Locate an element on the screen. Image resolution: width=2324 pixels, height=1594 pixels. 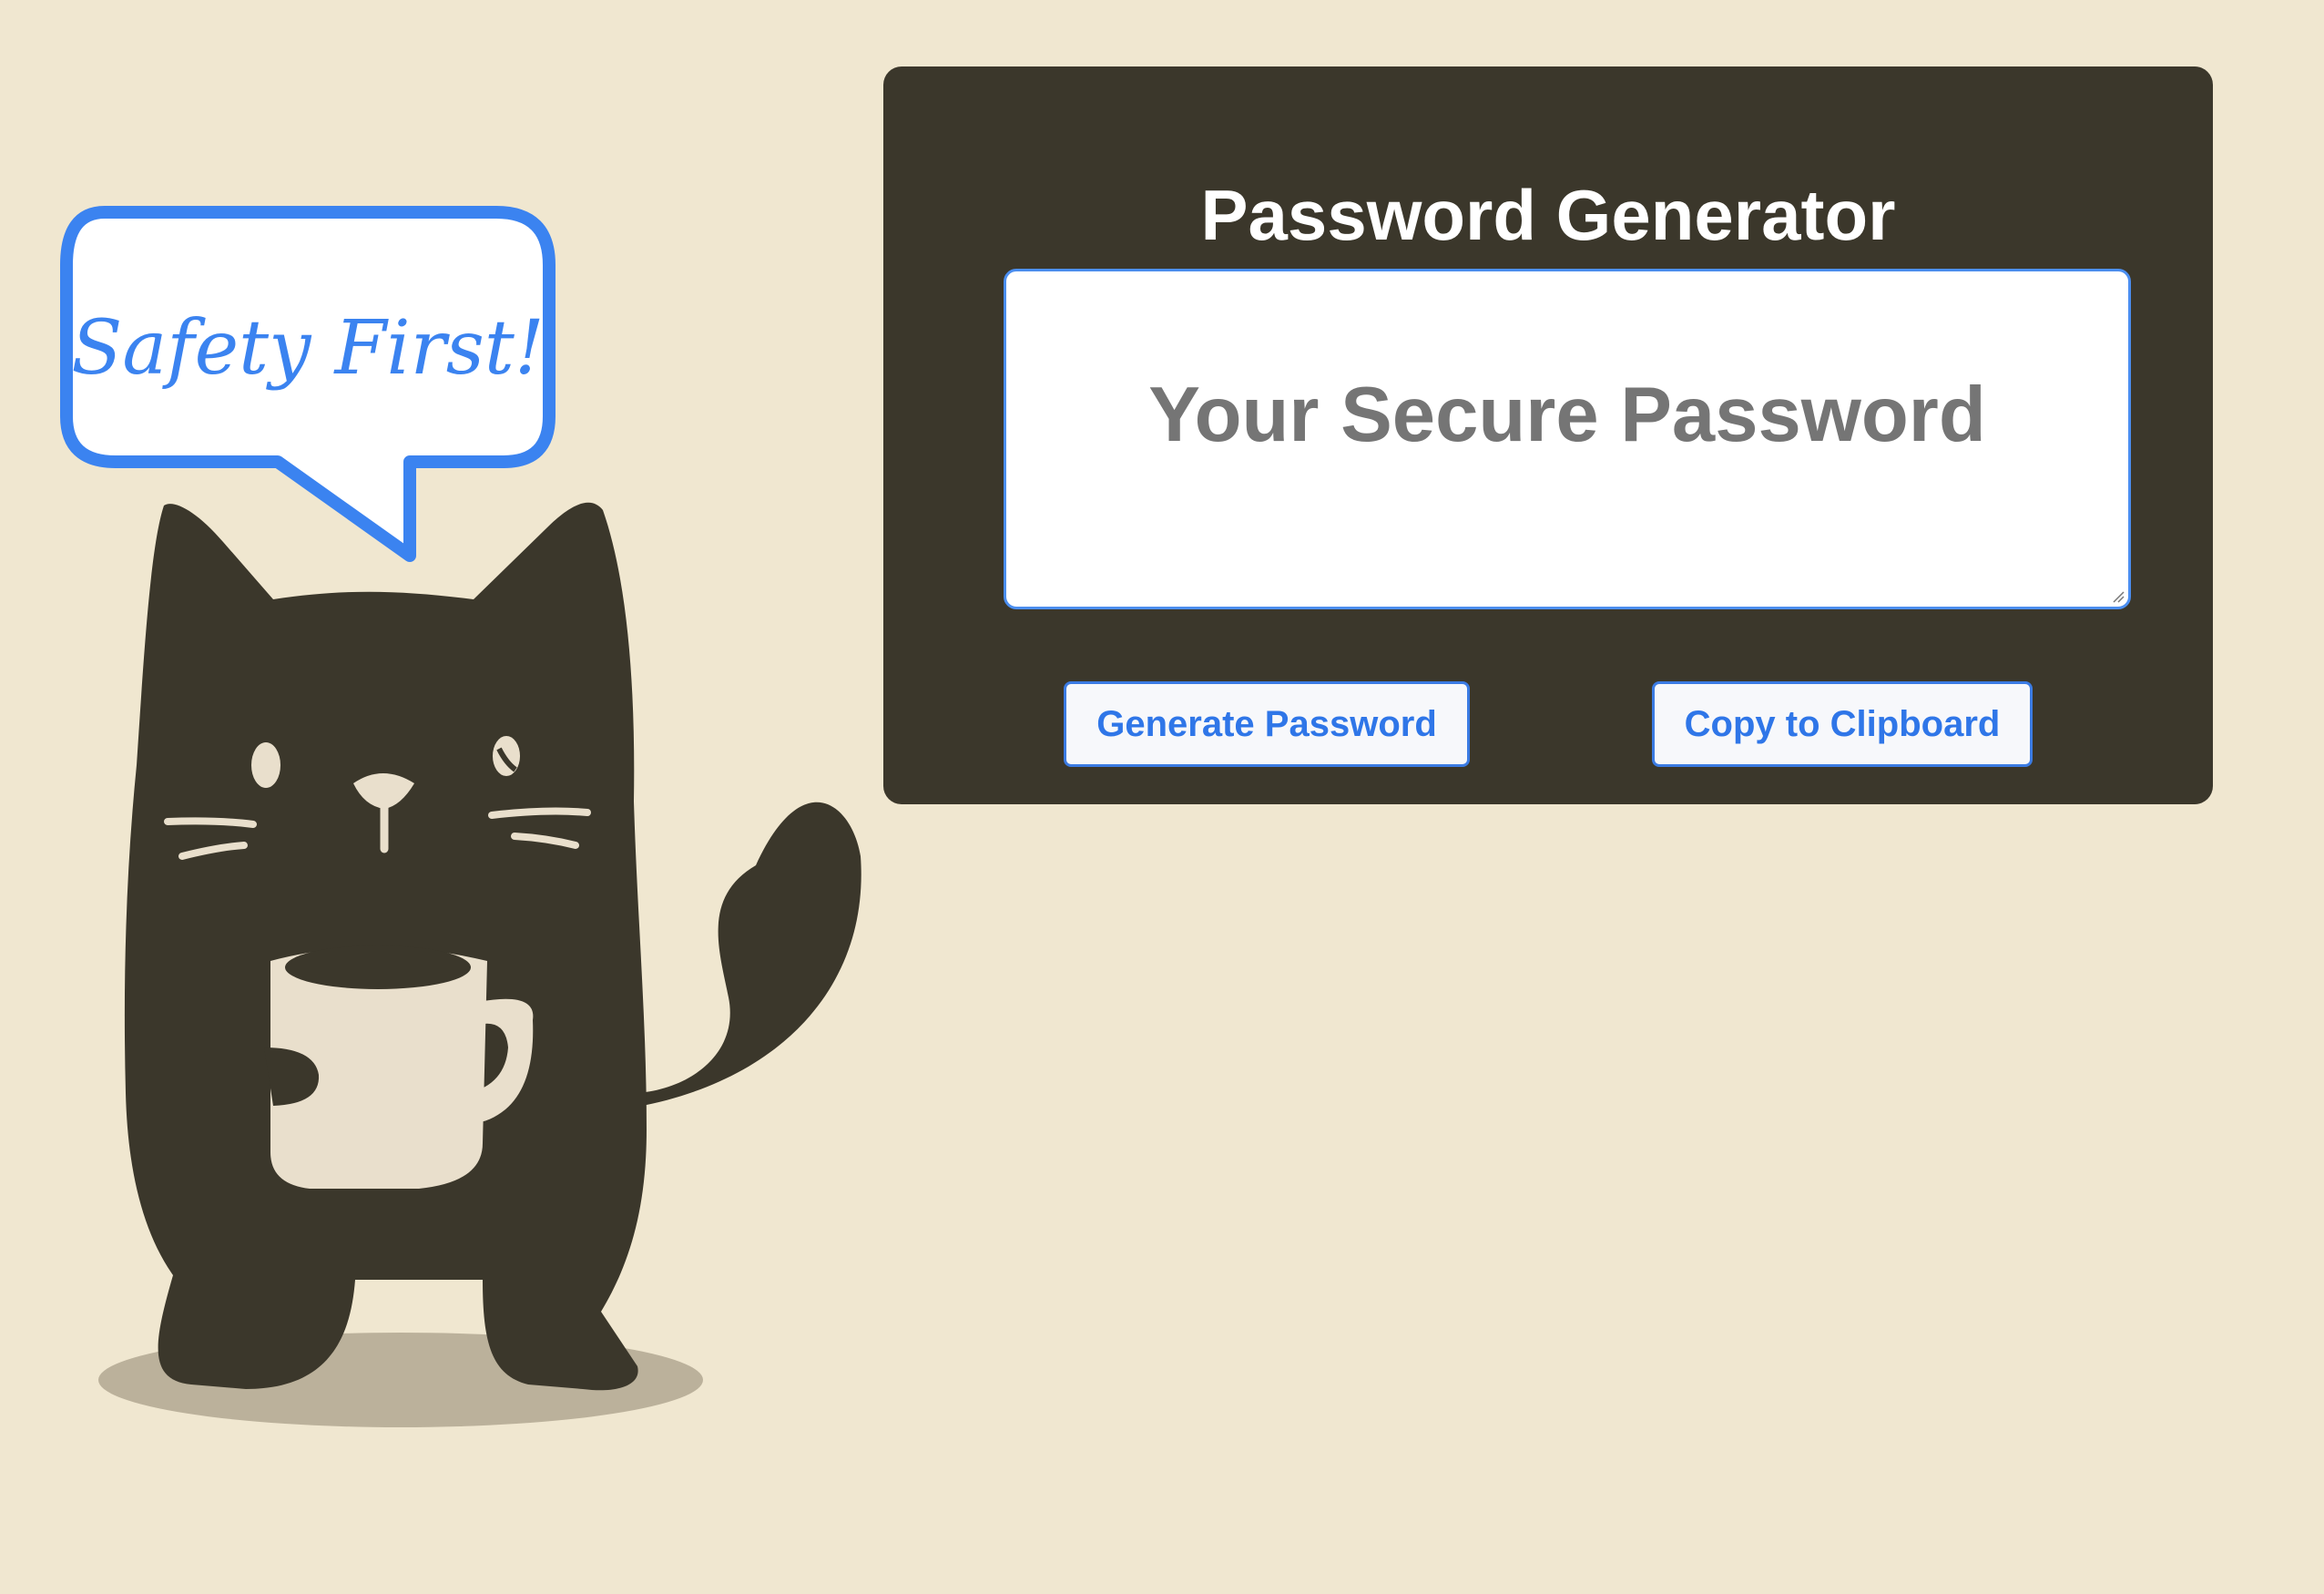
cat-left-eye is located at coordinates (265, 765).